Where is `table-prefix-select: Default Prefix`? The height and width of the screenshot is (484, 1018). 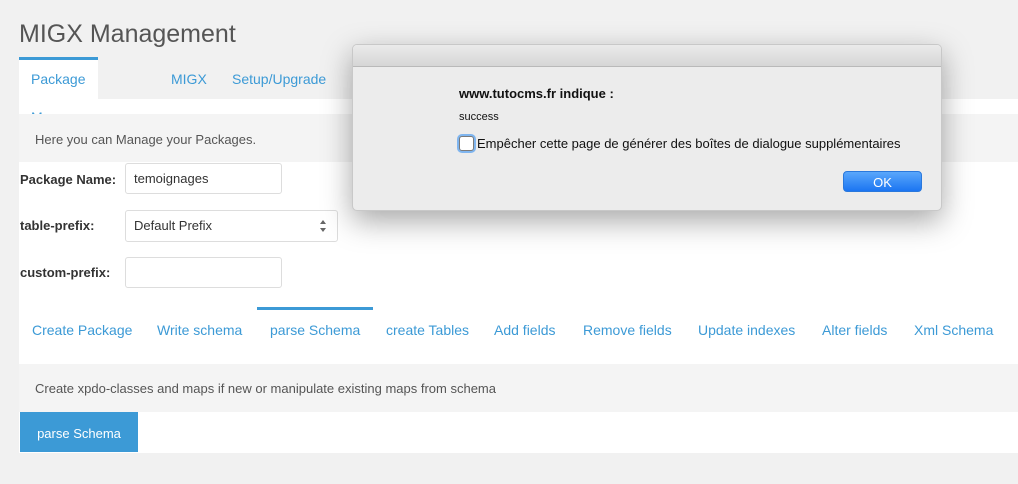 table-prefix-select: Default Prefix is located at coordinates (231, 226).